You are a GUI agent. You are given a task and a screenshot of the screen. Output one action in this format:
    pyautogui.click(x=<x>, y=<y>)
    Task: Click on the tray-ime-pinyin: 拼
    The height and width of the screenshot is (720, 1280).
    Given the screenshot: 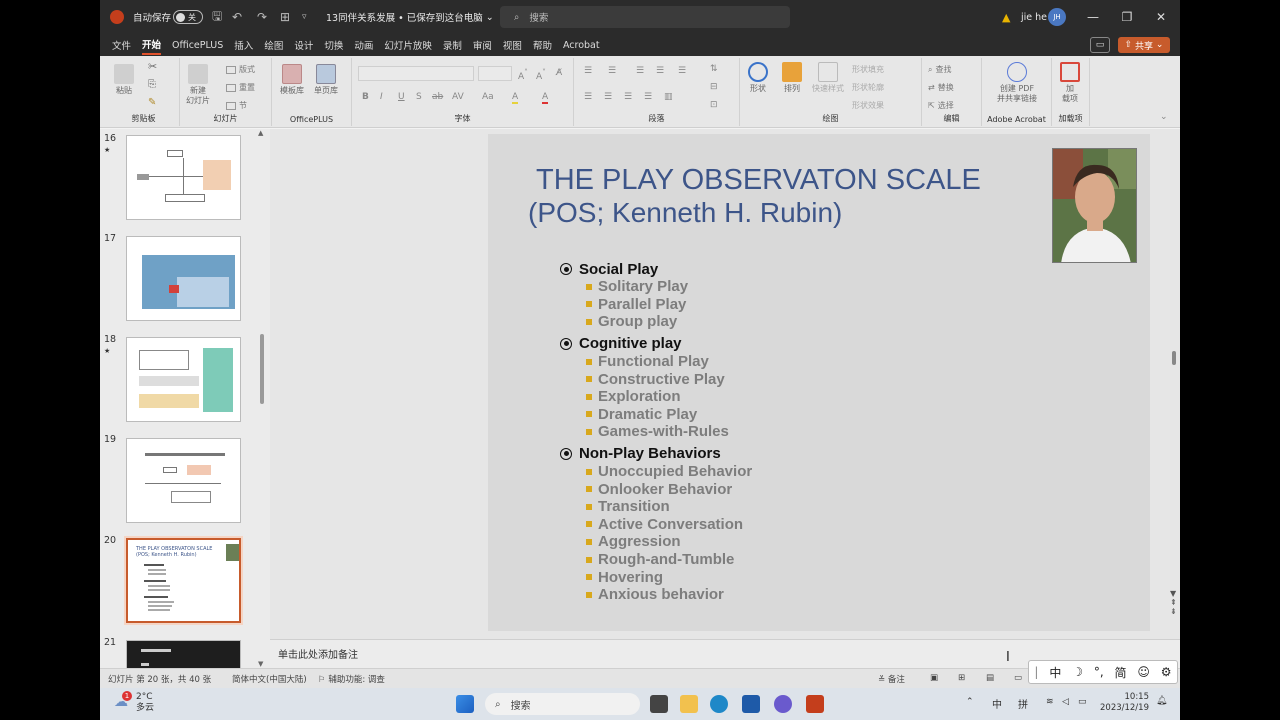 What is the action you would take?
    pyautogui.click(x=1023, y=703)
    